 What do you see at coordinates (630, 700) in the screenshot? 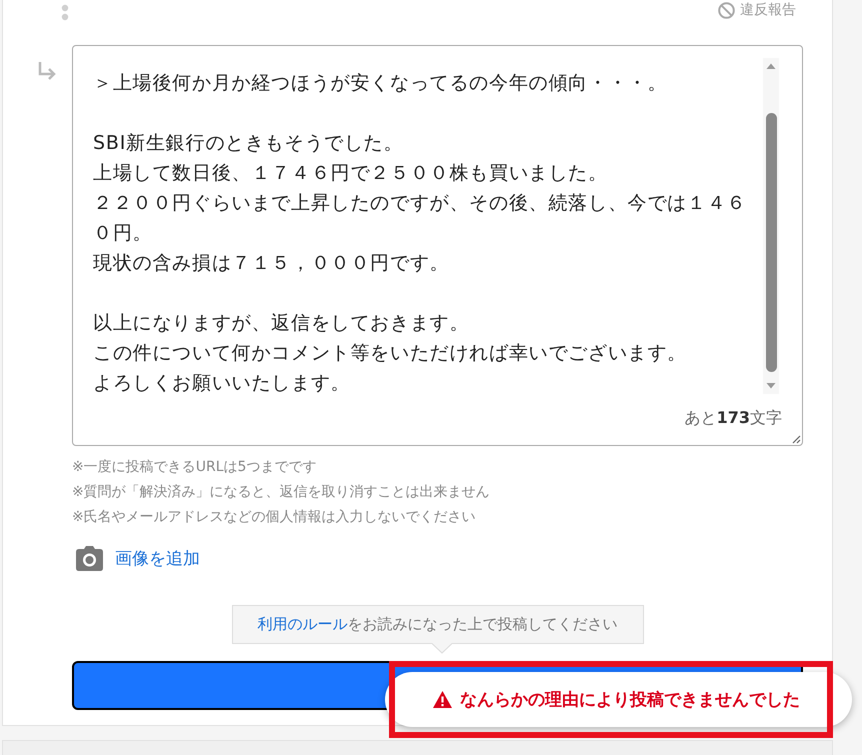
I see `toast-message: なんらかの理由により投稿できませんでした` at bounding box center [630, 700].